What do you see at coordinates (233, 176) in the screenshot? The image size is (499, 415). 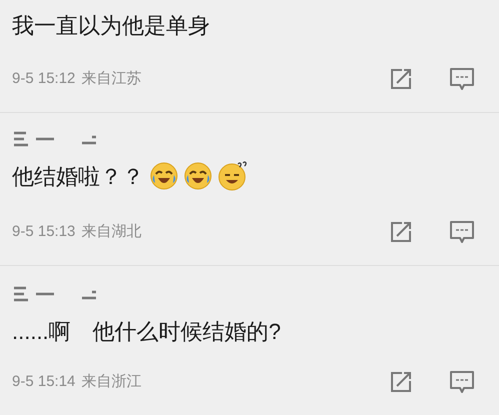 I see `confused-face-icon` at bounding box center [233, 176].